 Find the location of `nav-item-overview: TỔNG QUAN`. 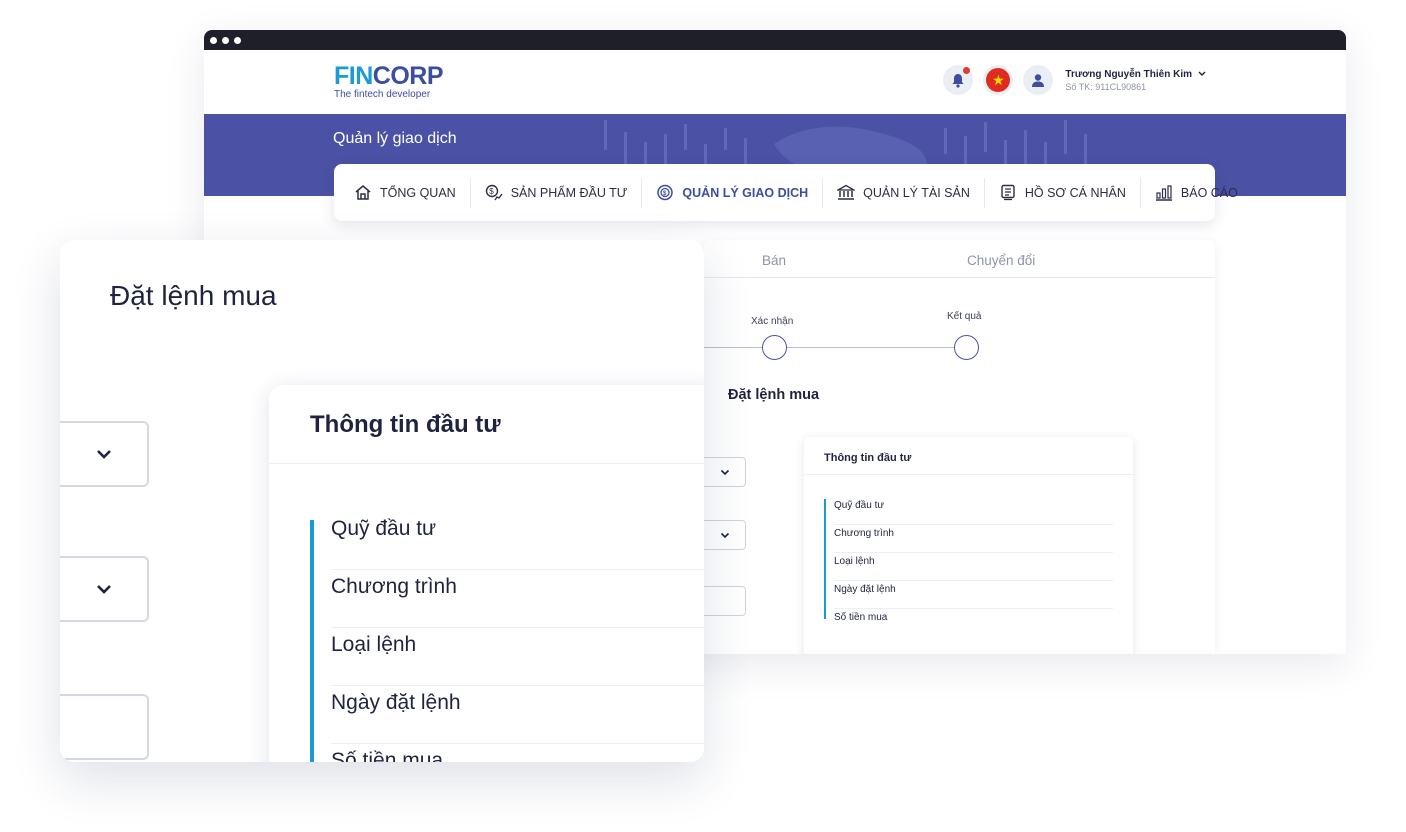

nav-item-overview: TỔNG QUAN is located at coordinates (402, 192).